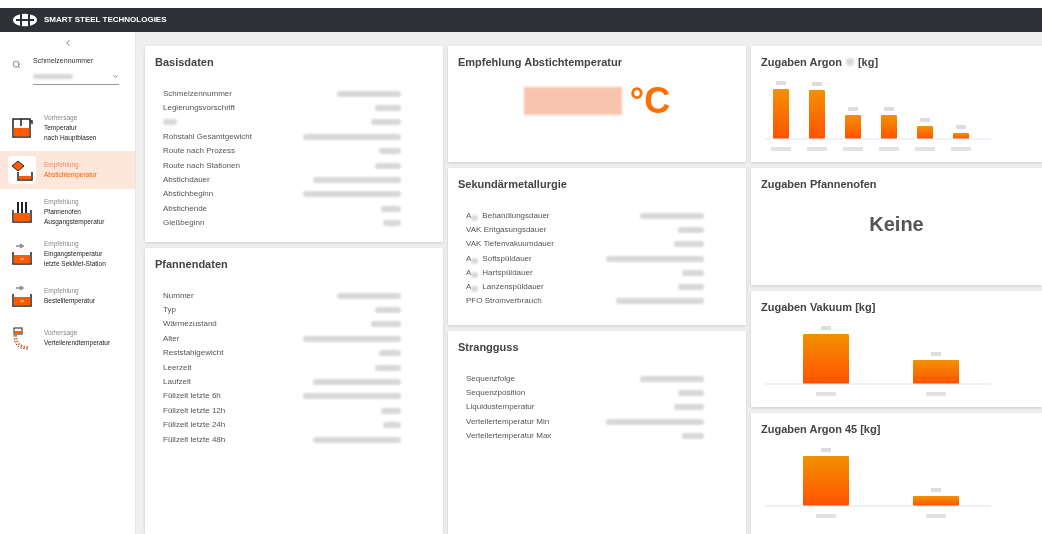 The height and width of the screenshot is (534, 1042). Describe the element at coordinates (194, 439) in the screenshot. I see `row-label: Füllzeit letzte 48h` at that location.